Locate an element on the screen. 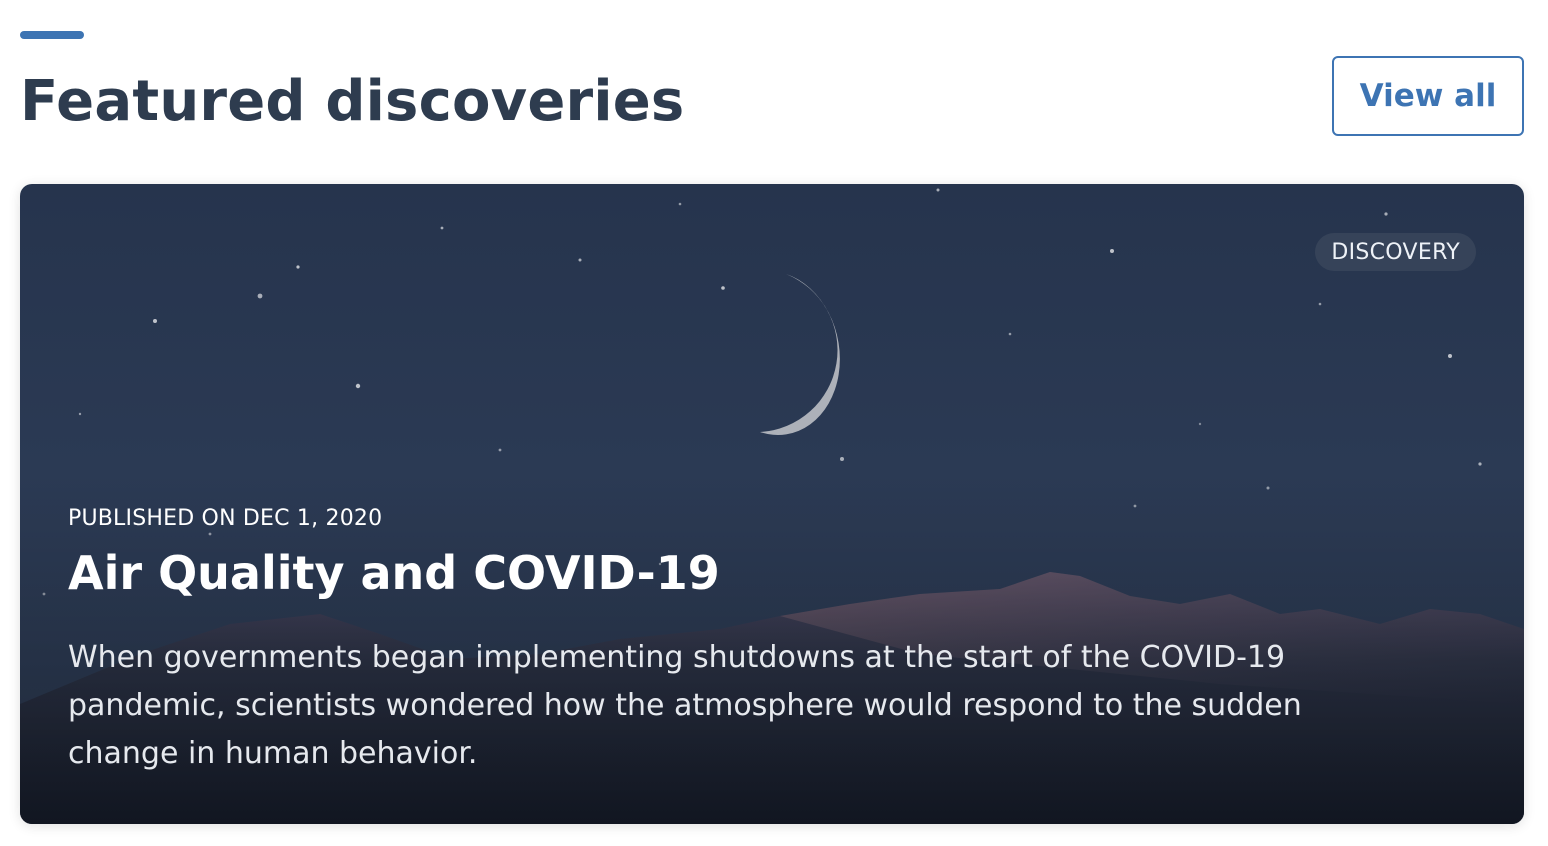 This screenshot has width=1548, height=846. accent-bar is located at coordinates (52, 35).